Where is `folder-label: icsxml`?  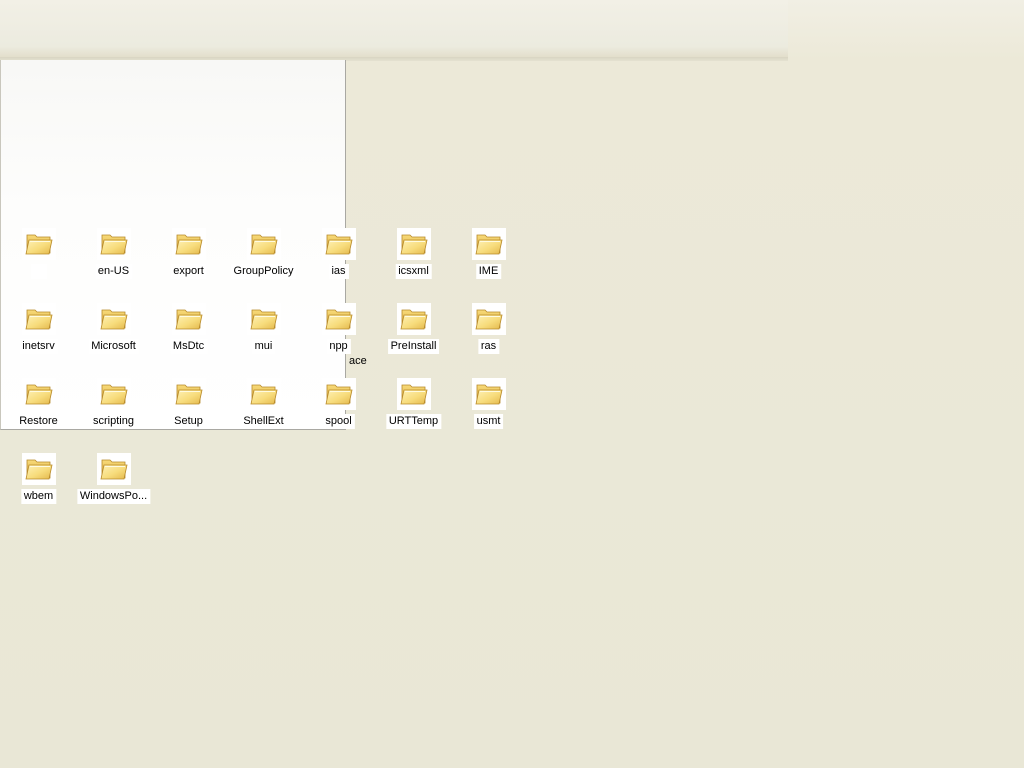
folder-label: icsxml is located at coordinates (413, 271).